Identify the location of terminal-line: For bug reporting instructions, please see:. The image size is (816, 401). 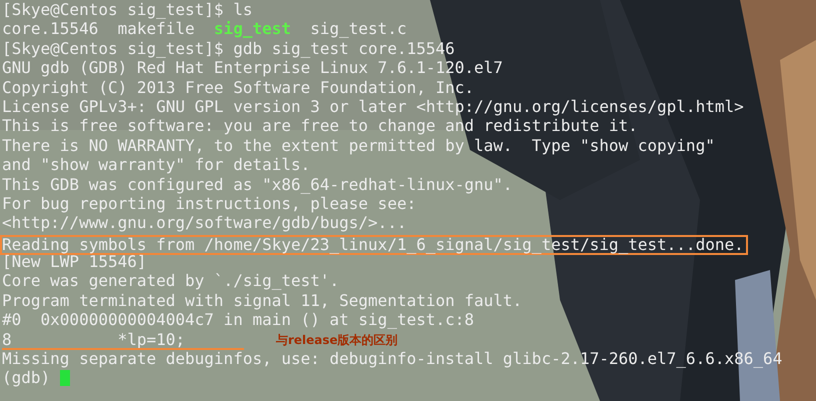
(209, 204).